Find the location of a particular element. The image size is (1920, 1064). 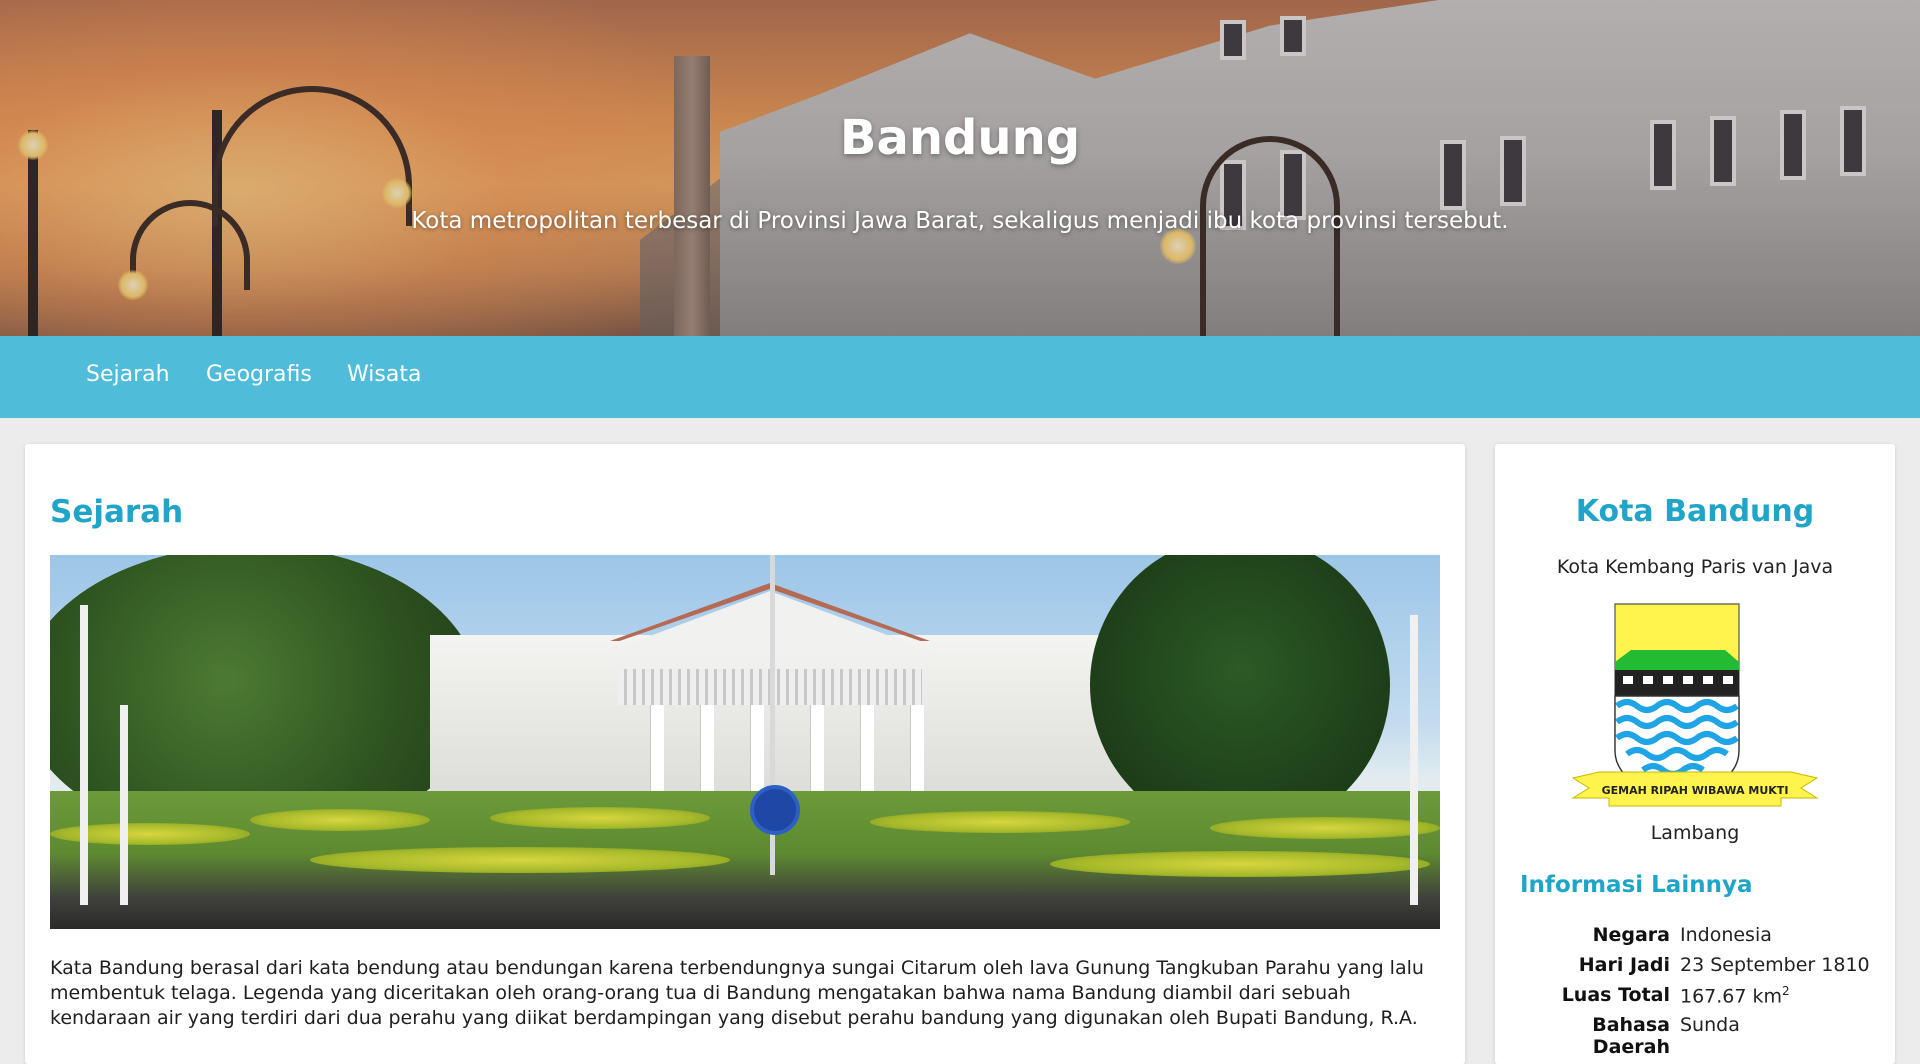

page-title: Bandung is located at coordinates (960, 138).